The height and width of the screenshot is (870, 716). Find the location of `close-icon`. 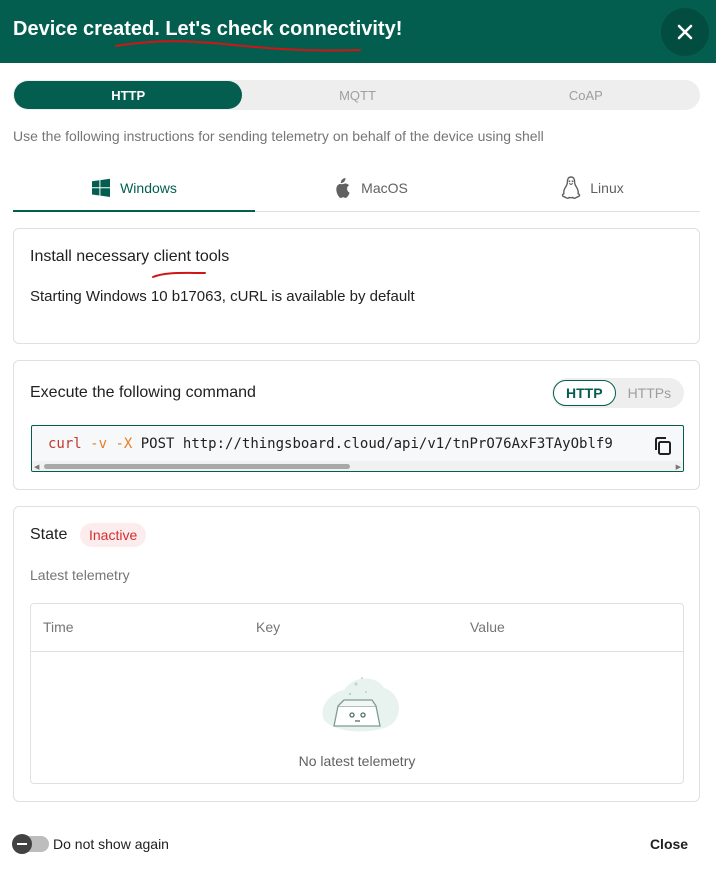

close-icon is located at coordinates (685, 32).